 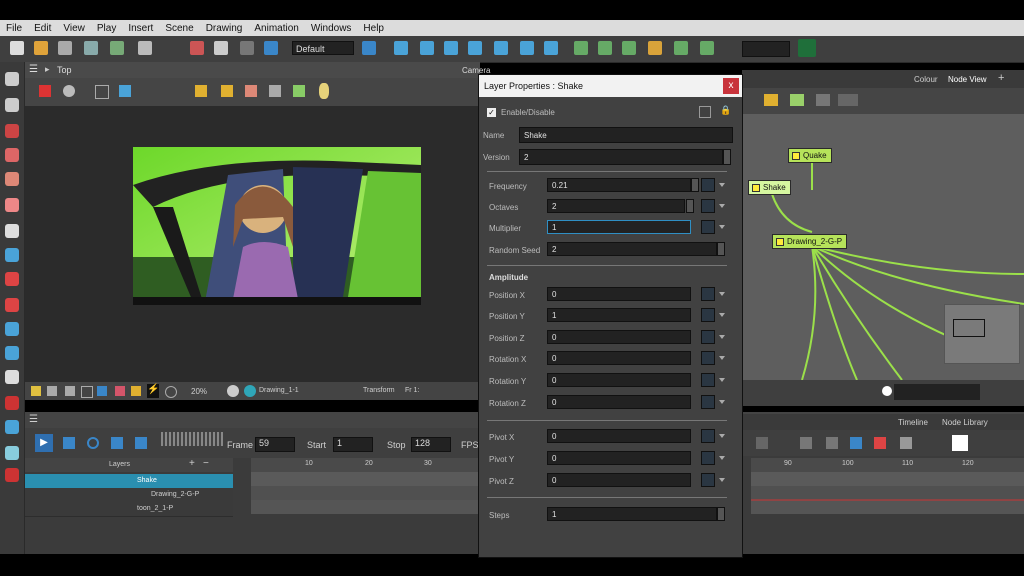 I want to click on node-text-icon, so click(x=848, y=100).